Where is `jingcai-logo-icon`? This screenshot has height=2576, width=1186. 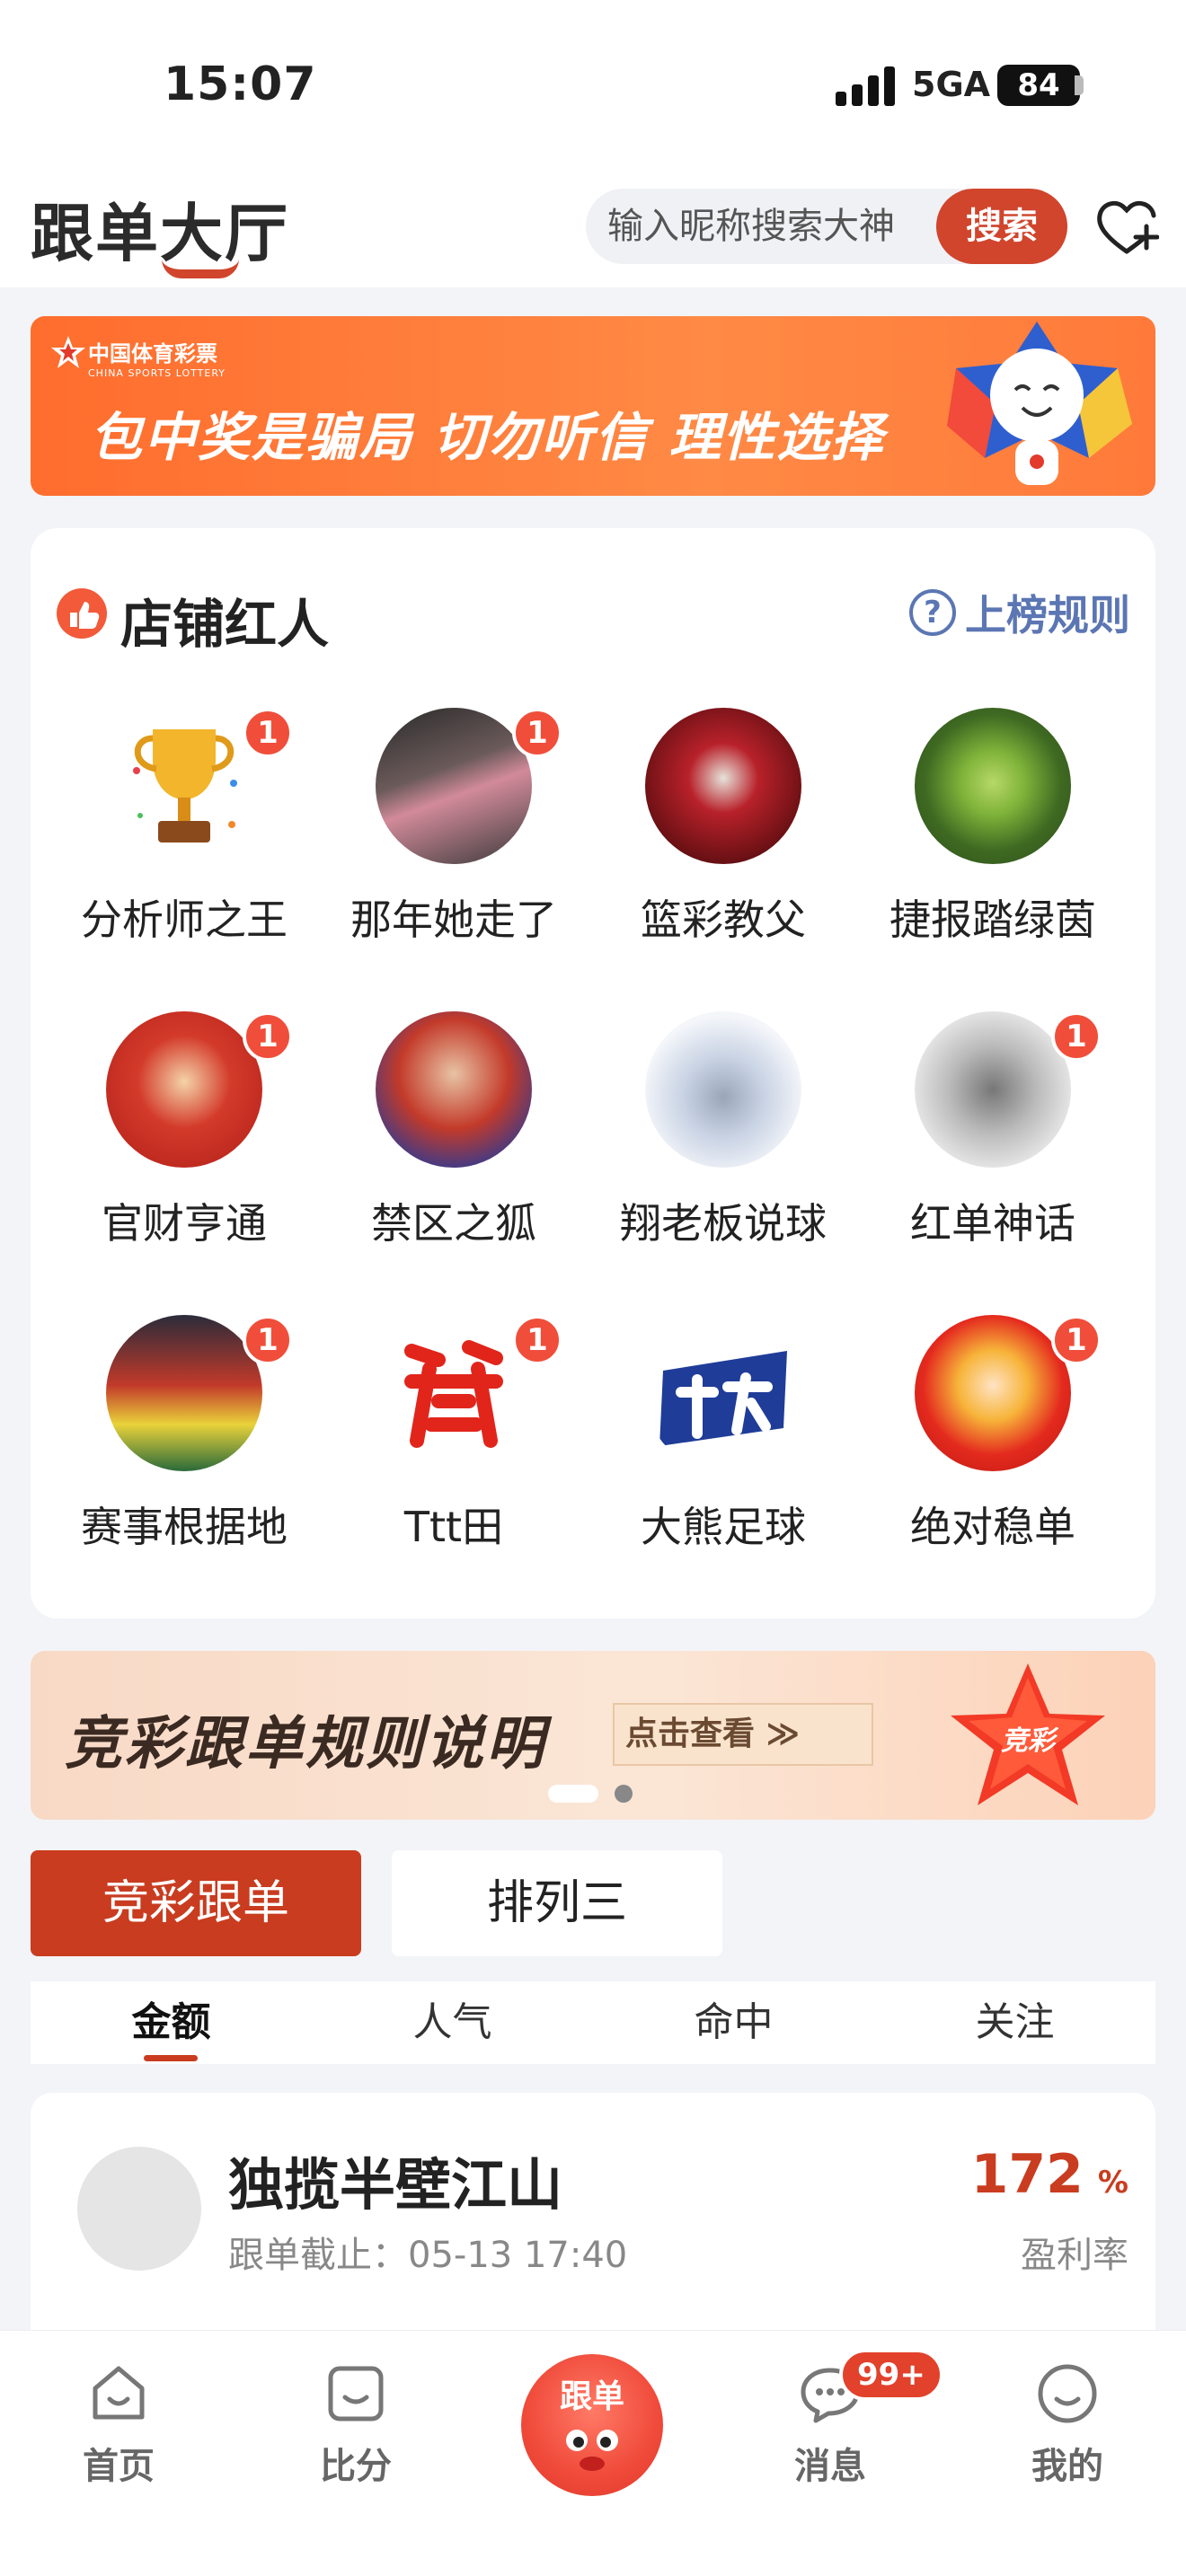
jingcai-logo-icon is located at coordinates (723, 1398).